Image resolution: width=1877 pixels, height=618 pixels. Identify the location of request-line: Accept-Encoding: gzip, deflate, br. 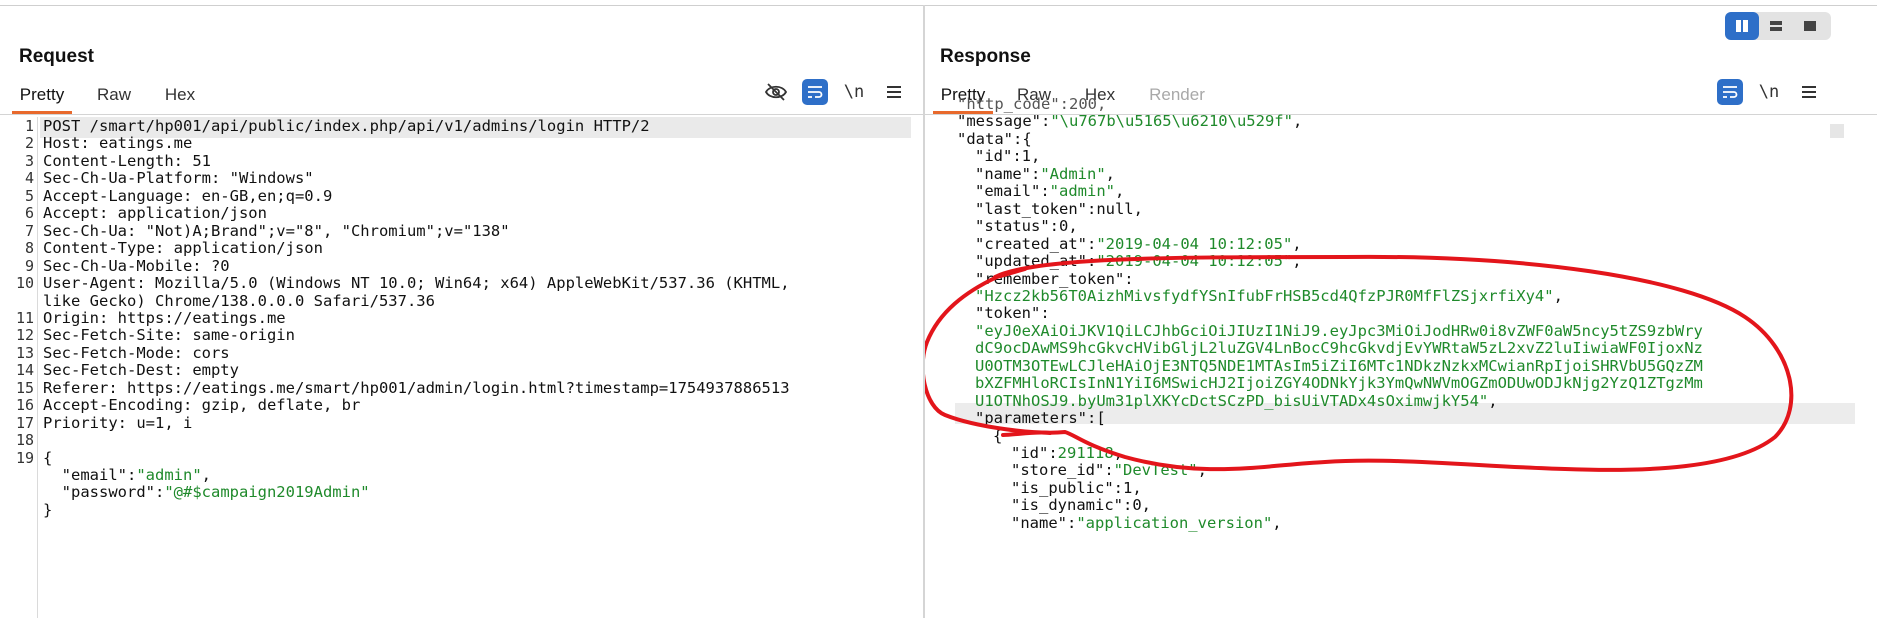
(201, 405).